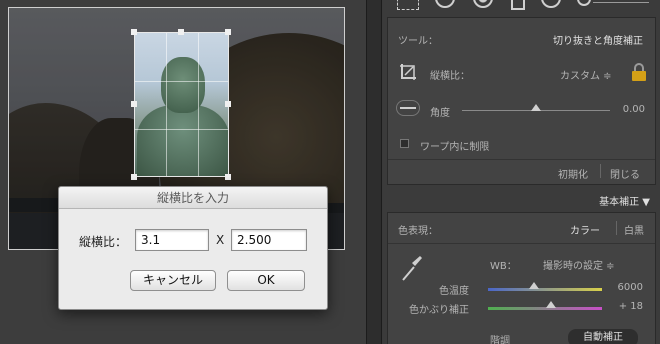  What do you see at coordinates (450, 76) in the screenshot?
I see `aspect-label: 縦横比：` at bounding box center [450, 76].